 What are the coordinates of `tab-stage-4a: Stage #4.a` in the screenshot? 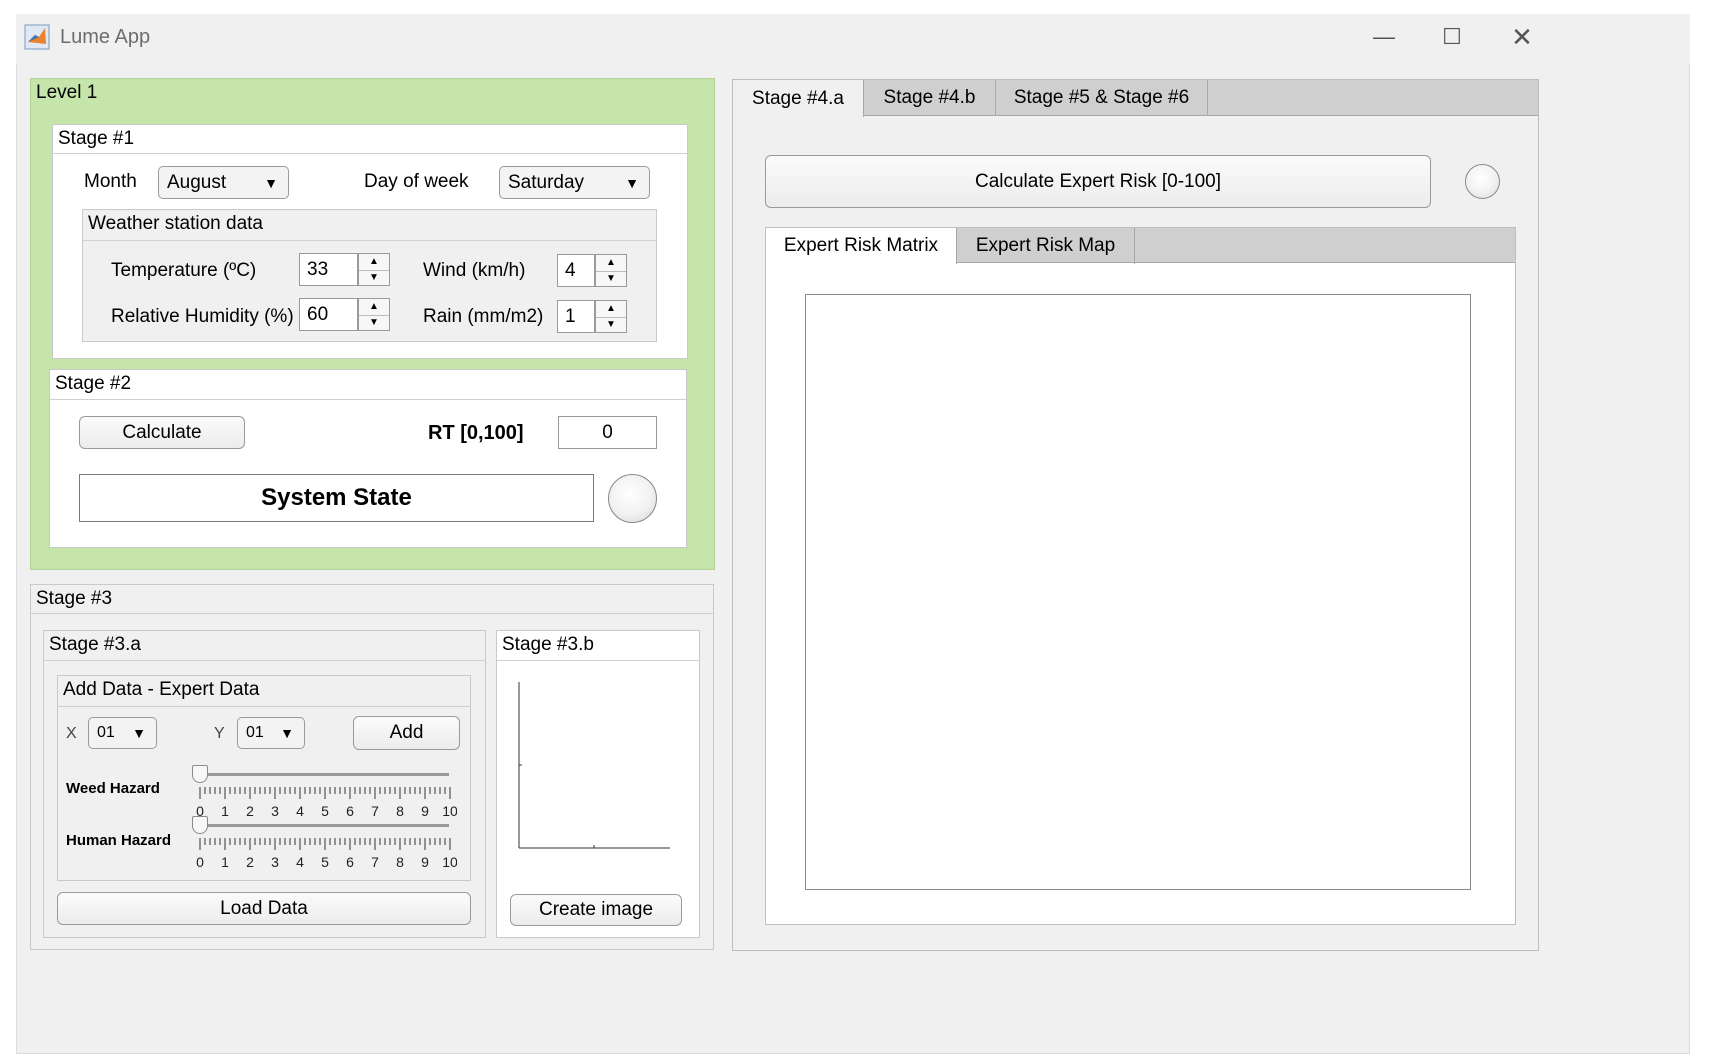 It's located at (798, 98).